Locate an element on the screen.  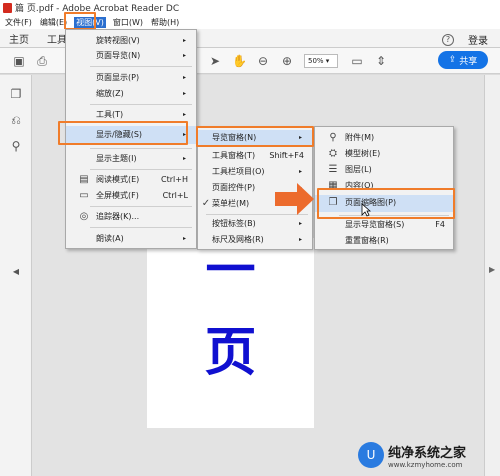
collapse-left-arrow-icon: ◀ is located at coordinates (16, 272).